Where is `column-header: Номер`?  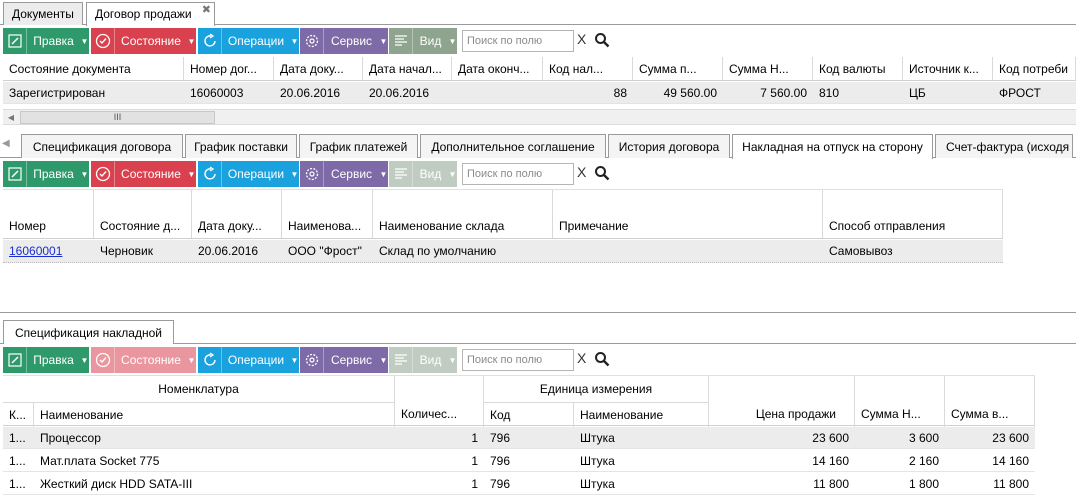
column-header: Номер is located at coordinates (48, 214).